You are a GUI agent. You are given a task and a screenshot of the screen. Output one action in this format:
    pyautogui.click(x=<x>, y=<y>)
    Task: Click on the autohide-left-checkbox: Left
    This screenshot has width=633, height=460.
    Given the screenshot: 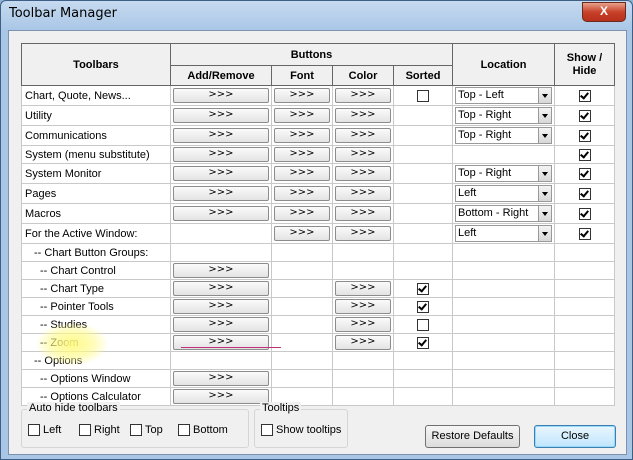 What is the action you would take?
    pyautogui.click(x=45, y=430)
    